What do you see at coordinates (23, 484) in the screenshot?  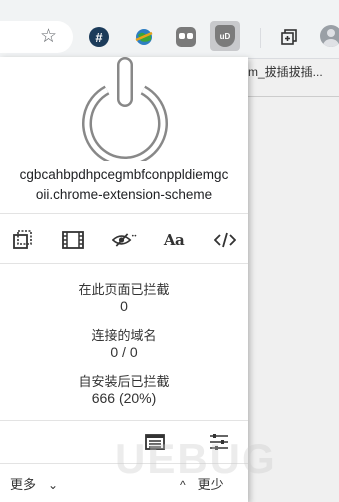 I see `more-label: 更多` at bounding box center [23, 484].